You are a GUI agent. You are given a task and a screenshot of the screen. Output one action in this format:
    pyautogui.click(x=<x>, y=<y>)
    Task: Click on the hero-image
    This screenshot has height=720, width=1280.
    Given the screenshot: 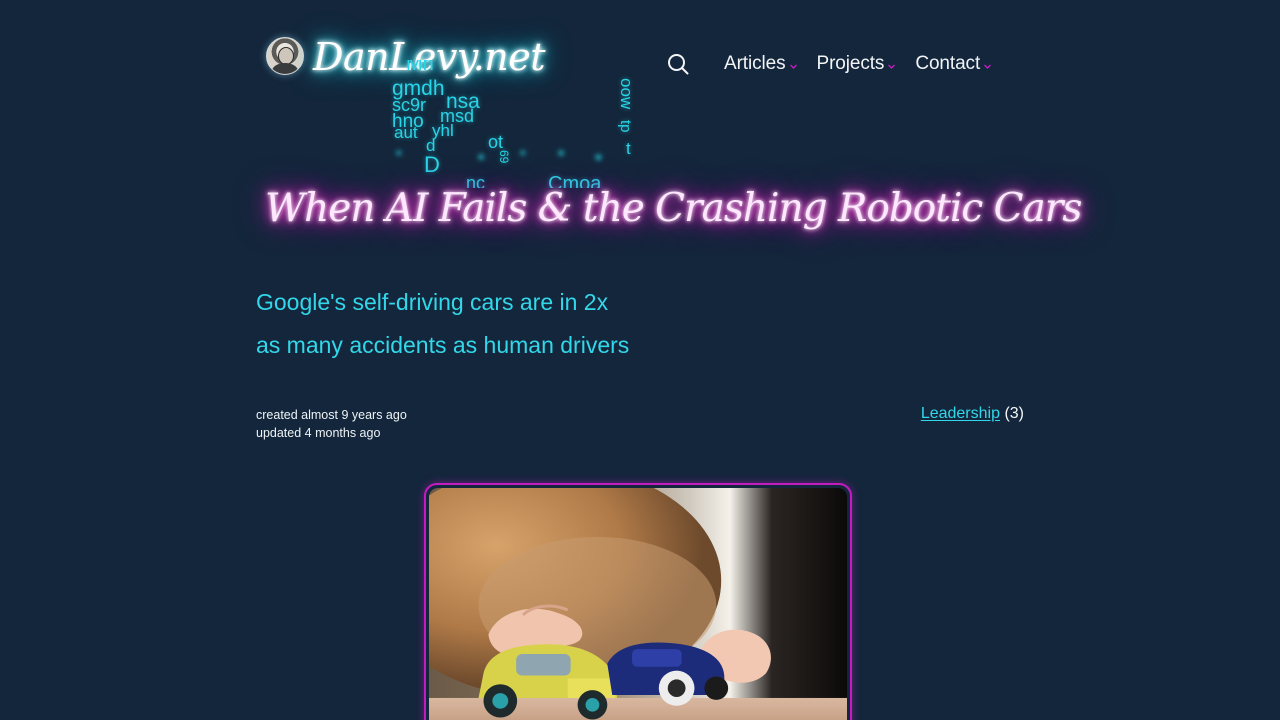 What is the action you would take?
    pyautogui.click(x=638, y=604)
    